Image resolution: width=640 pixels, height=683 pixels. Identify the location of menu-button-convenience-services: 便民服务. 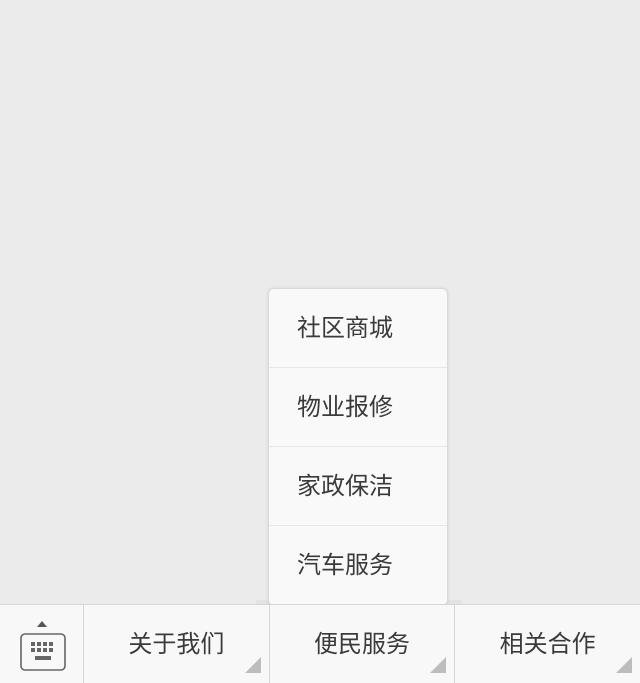
(363, 644).